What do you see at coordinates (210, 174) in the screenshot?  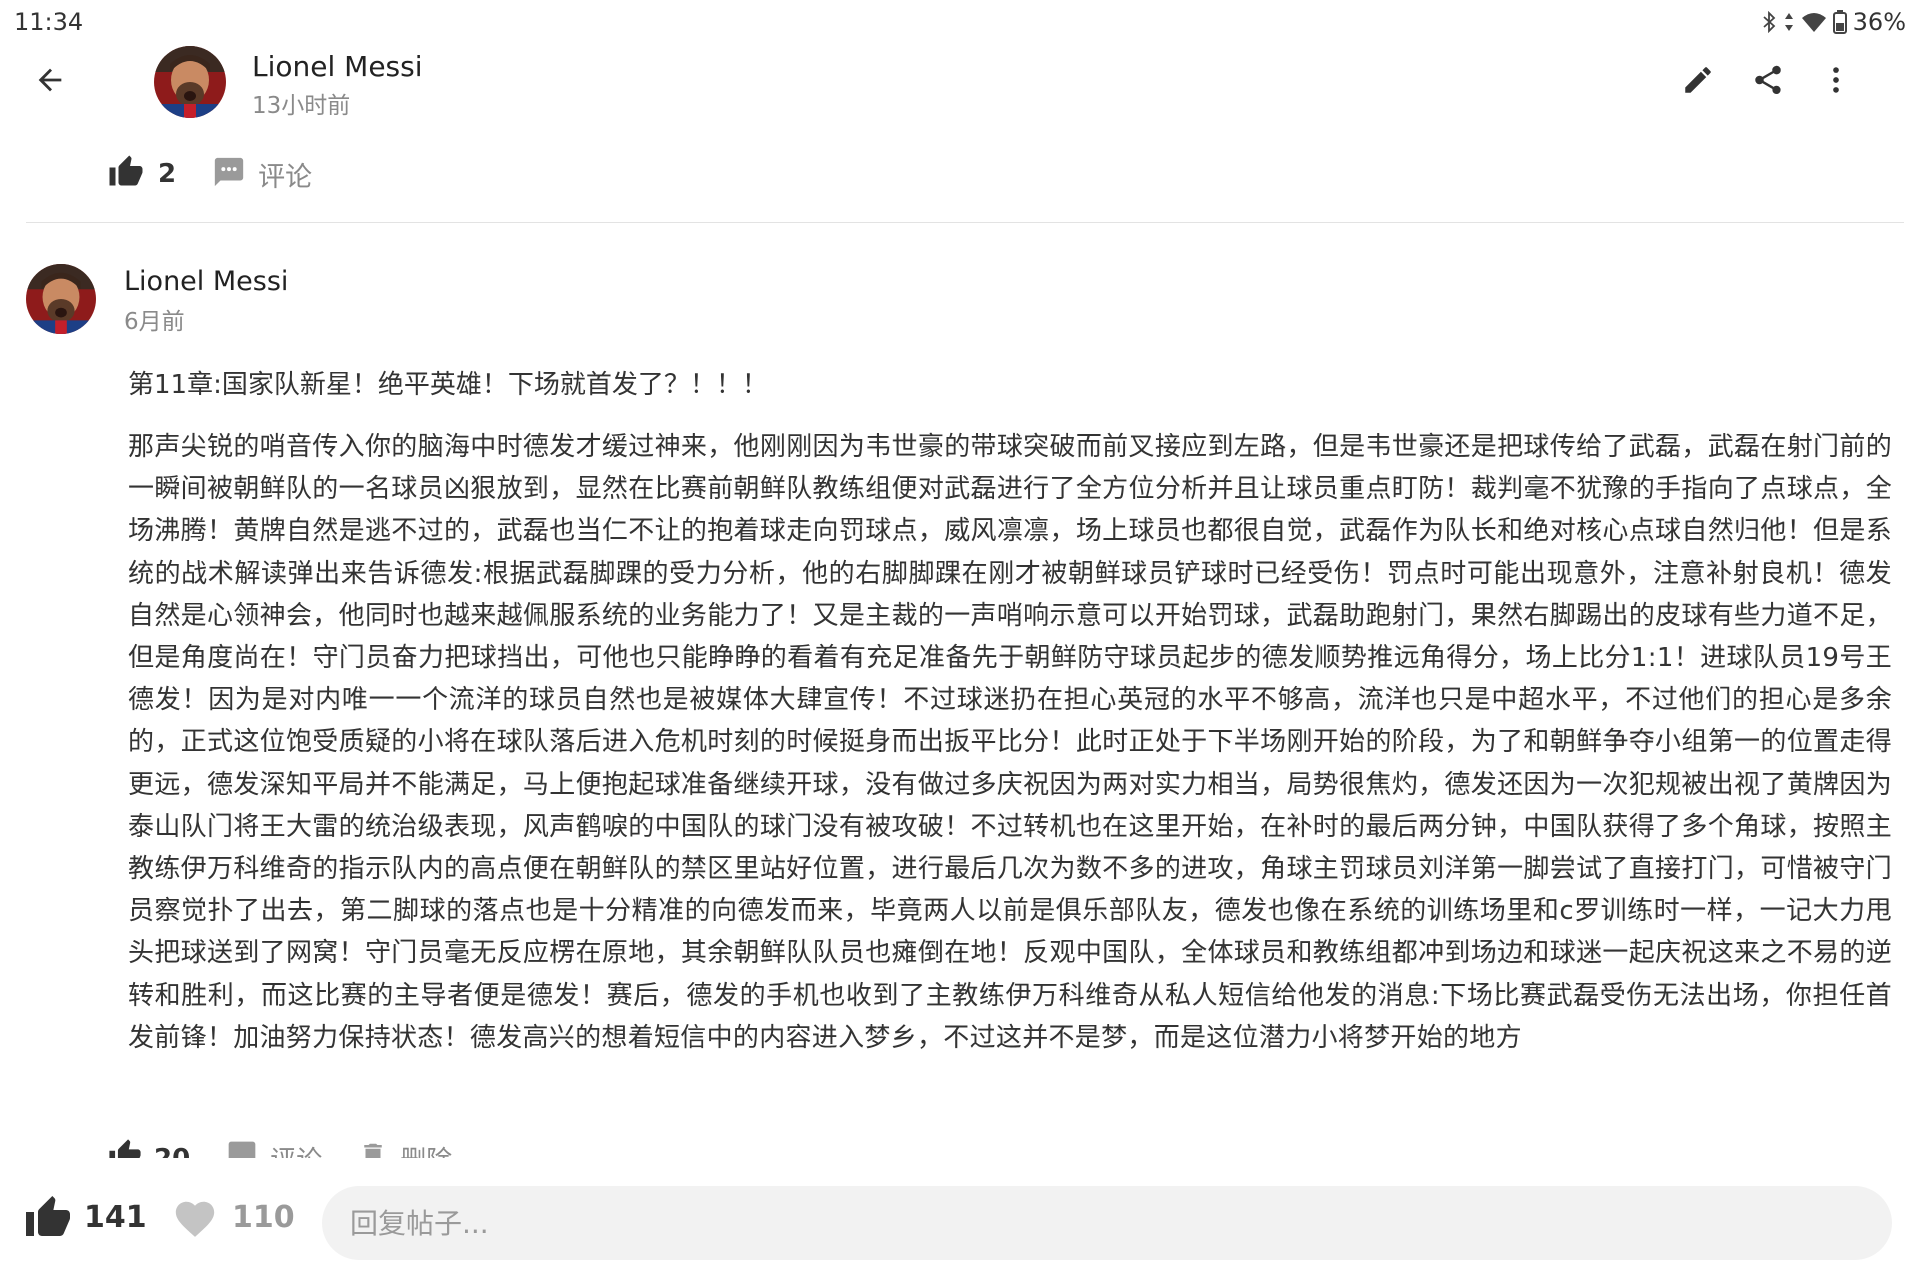 I see `post-action-row: 2 评论` at bounding box center [210, 174].